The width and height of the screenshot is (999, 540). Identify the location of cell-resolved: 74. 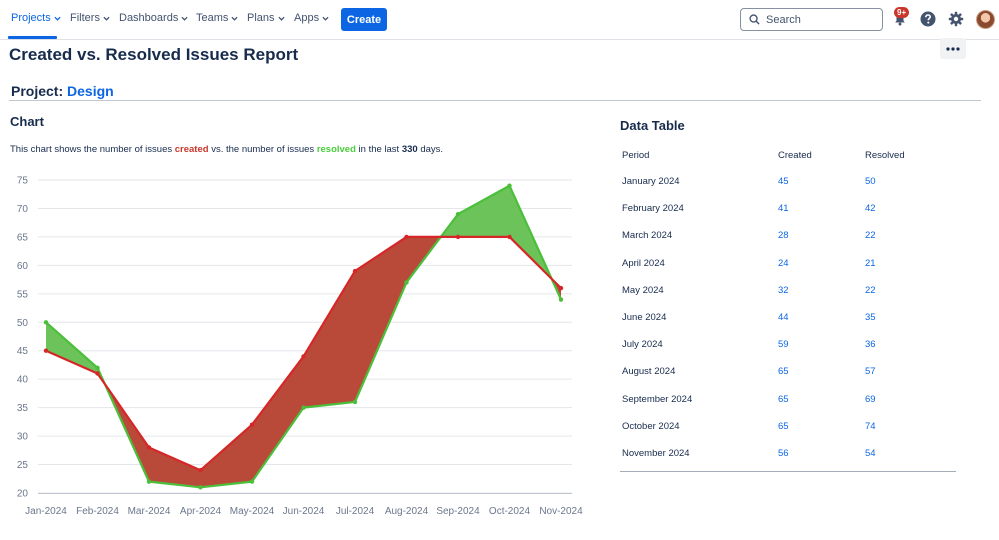
(910, 426).